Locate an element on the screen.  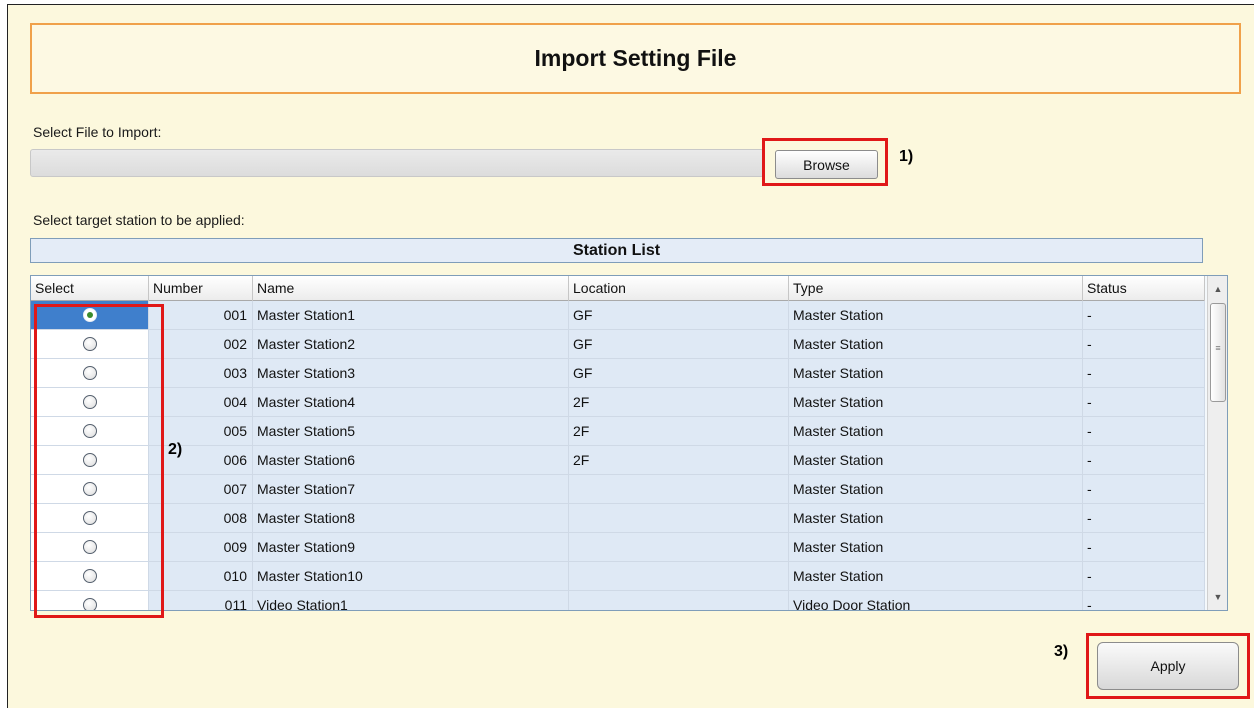
table-row: 006 Master Station6 2F Master Station - is located at coordinates (618, 460).